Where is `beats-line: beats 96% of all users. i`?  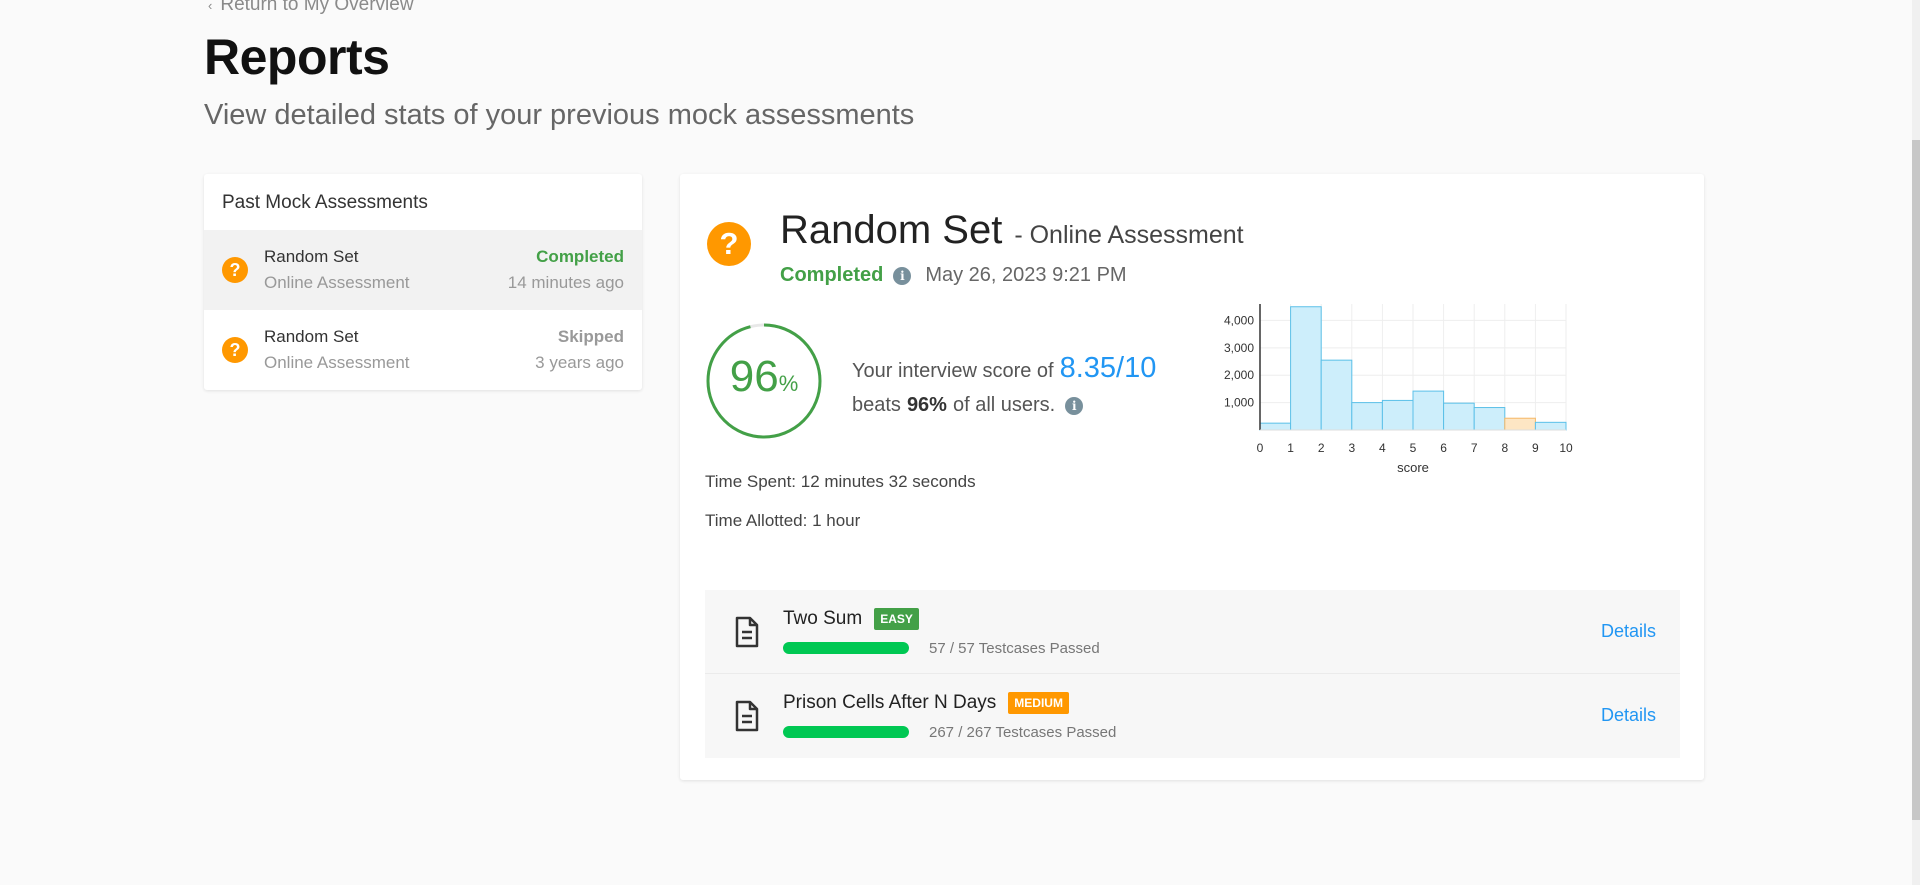 beats-line: beats 96% of all users. i is located at coordinates (974, 405).